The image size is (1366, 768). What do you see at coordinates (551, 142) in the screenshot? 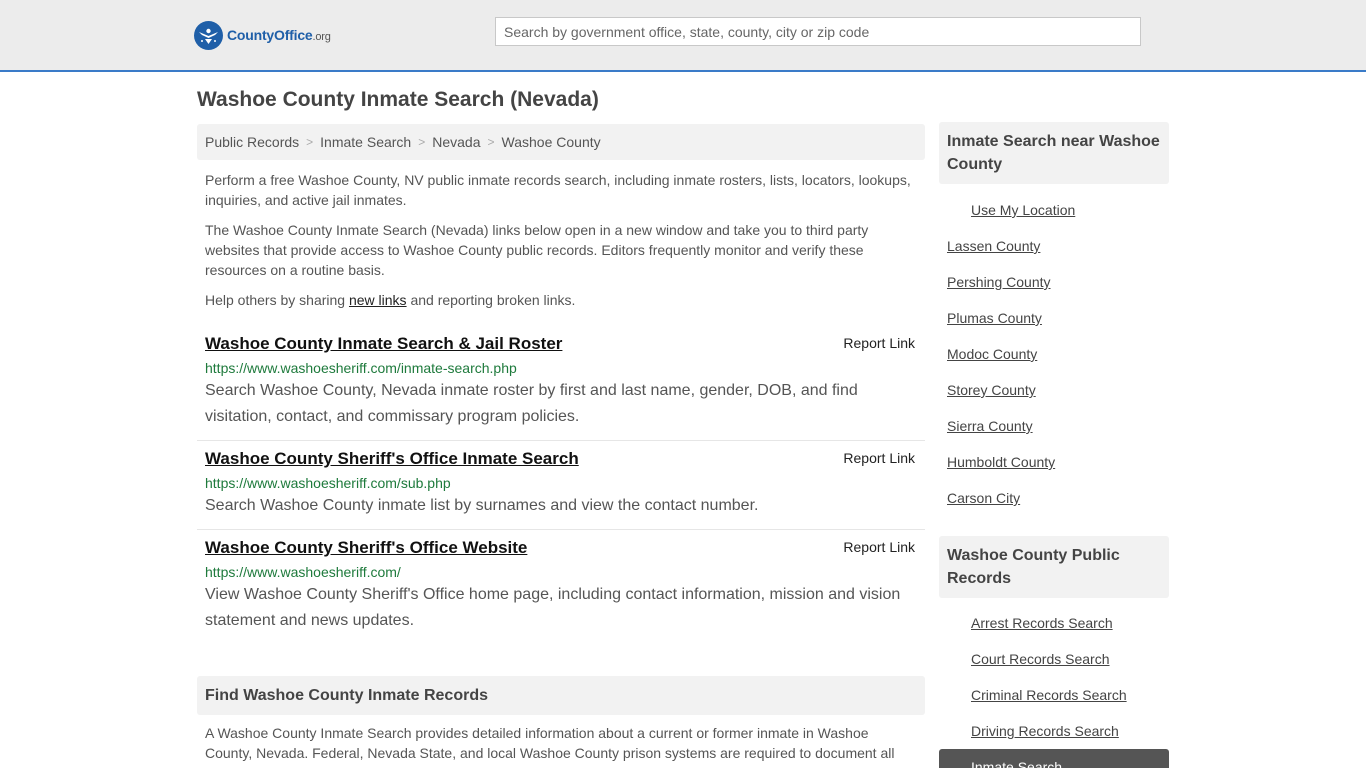
I see `breadcrumb-current: Washoe County` at bounding box center [551, 142].